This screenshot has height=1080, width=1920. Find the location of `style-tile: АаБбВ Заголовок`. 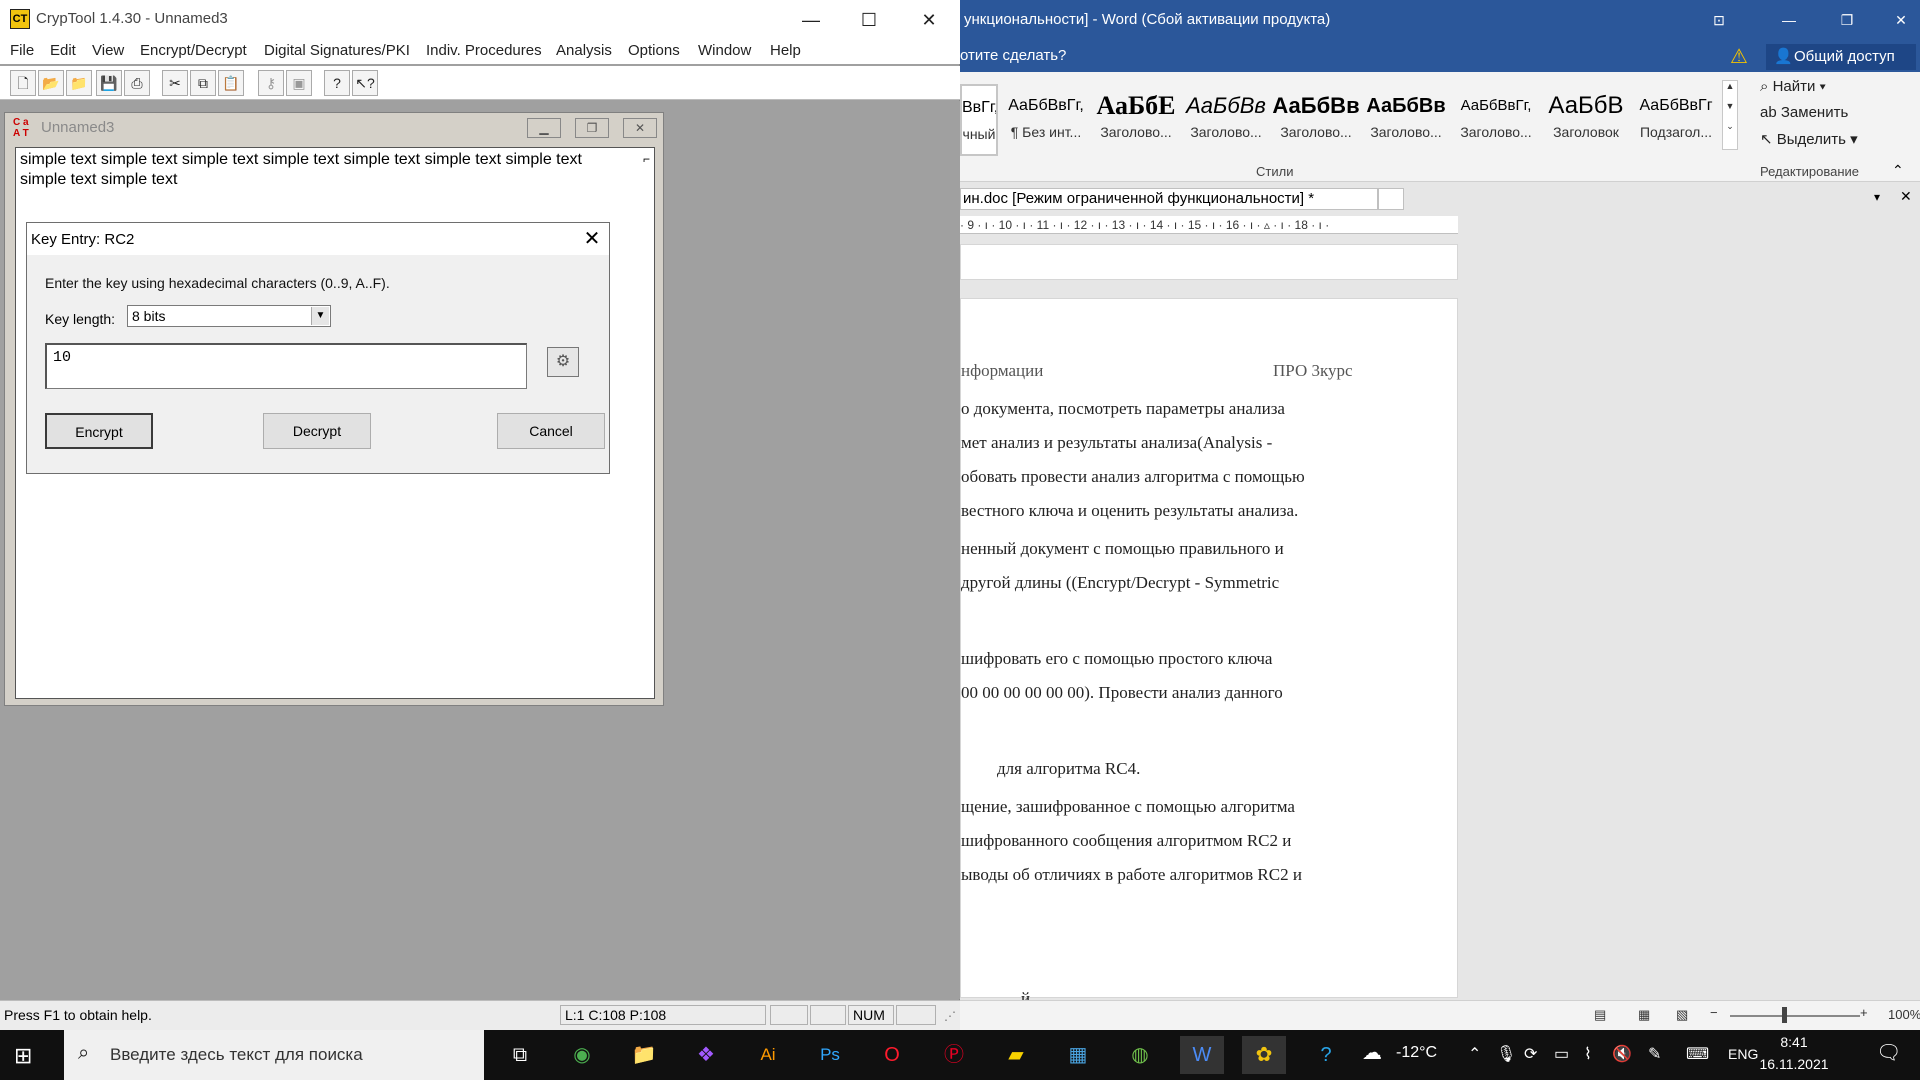

style-tile: АаБбВ Заголовок is located at coordinates (1586, 120).